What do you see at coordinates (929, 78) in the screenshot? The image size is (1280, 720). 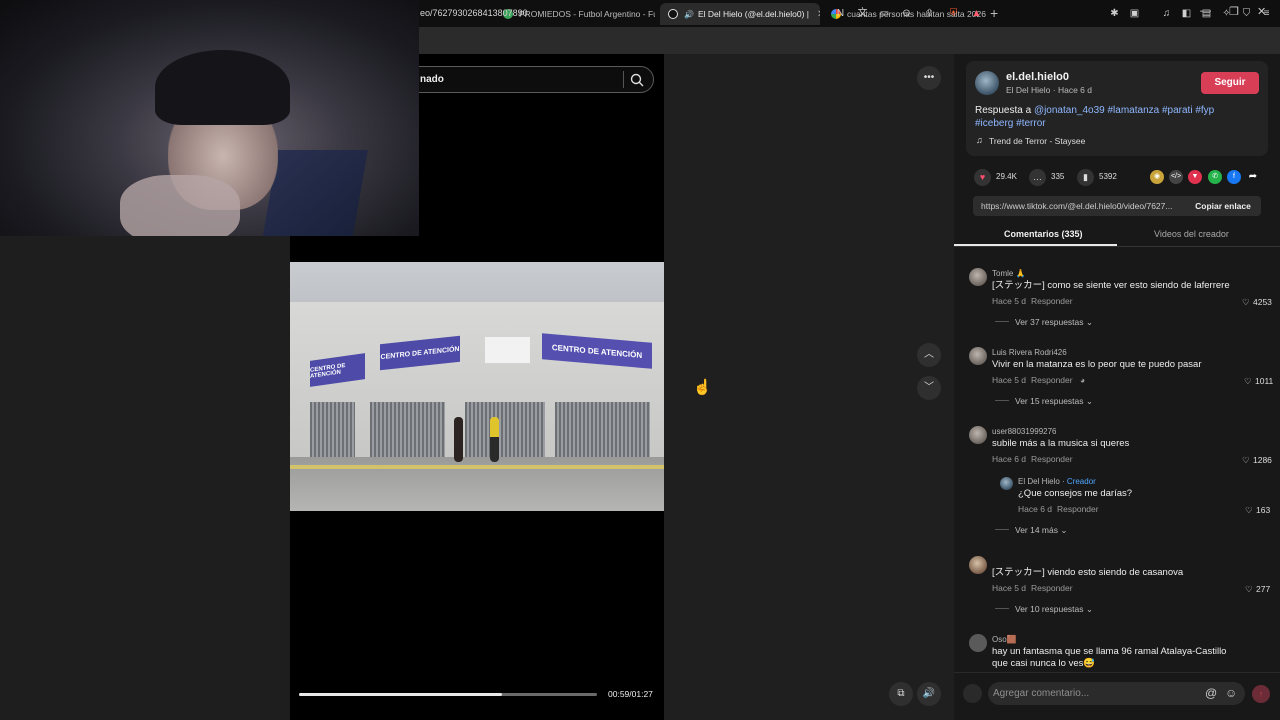 I see `more-options-icon: •••` at bounding box center [929, 78].